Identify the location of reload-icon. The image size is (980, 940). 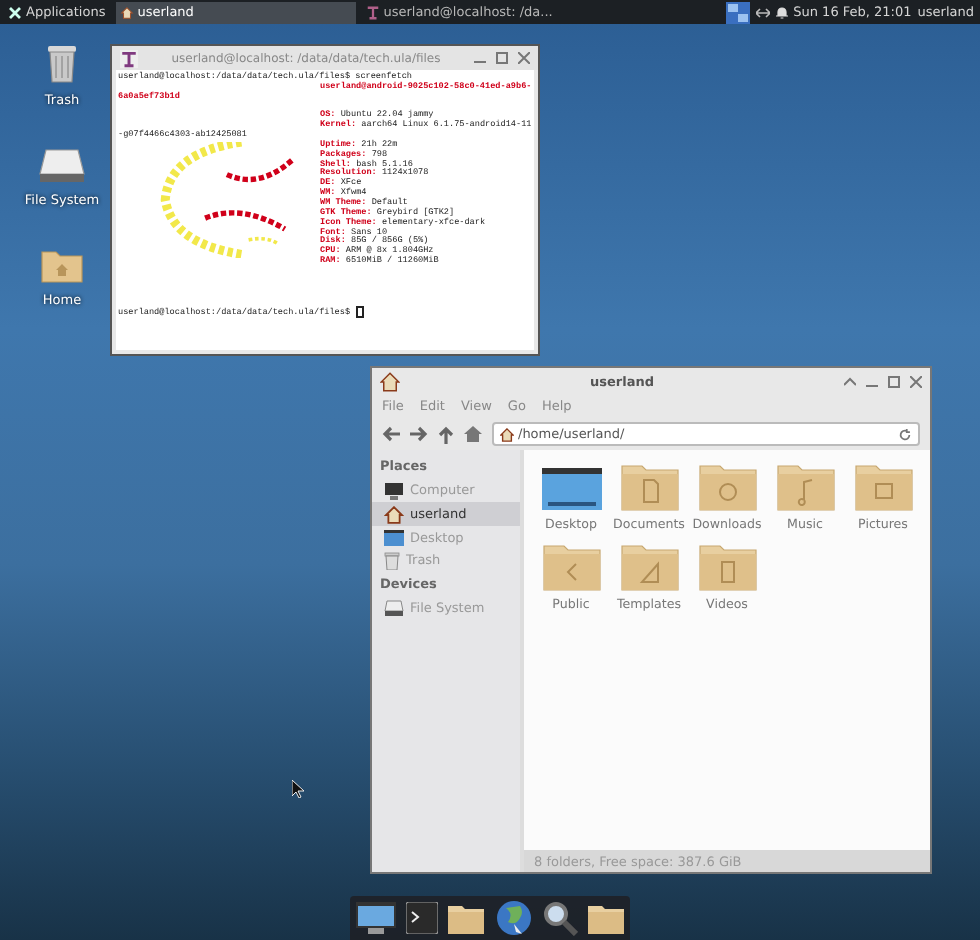
(905, 434).